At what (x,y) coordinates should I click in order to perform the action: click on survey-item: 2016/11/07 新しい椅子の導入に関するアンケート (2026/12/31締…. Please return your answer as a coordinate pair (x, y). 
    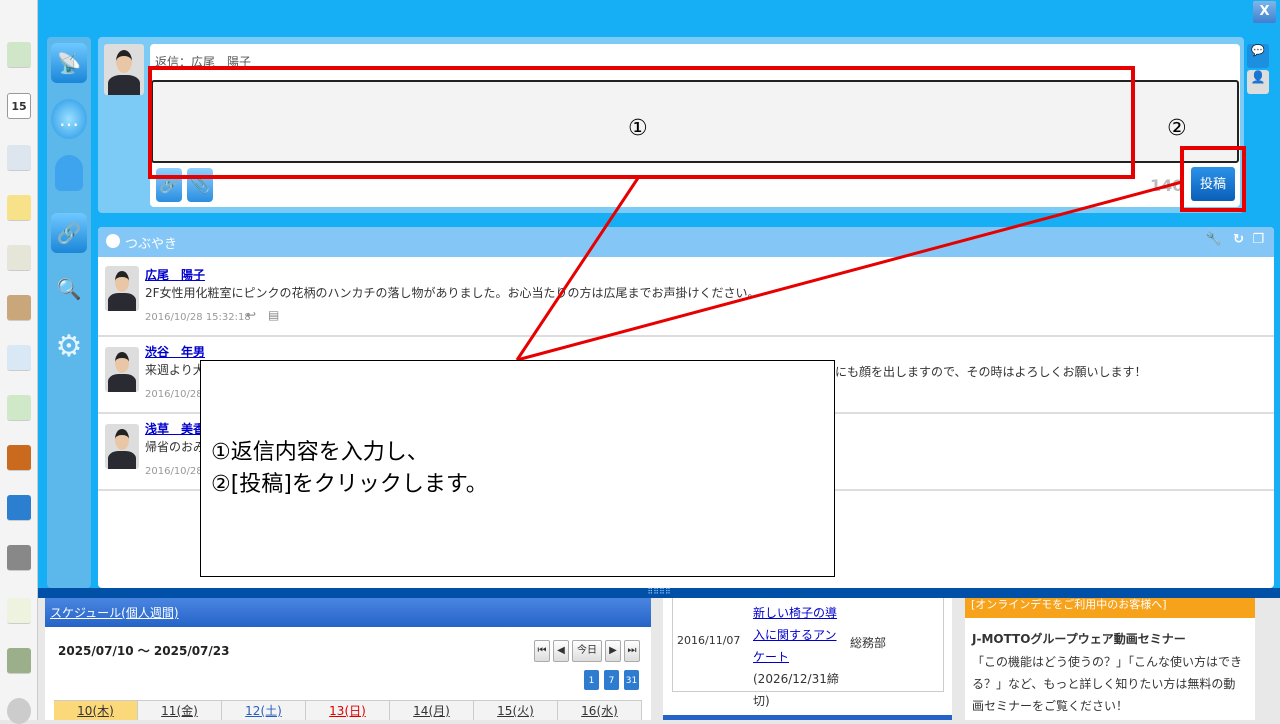
    Looking at the image, I should click on (808, 653).